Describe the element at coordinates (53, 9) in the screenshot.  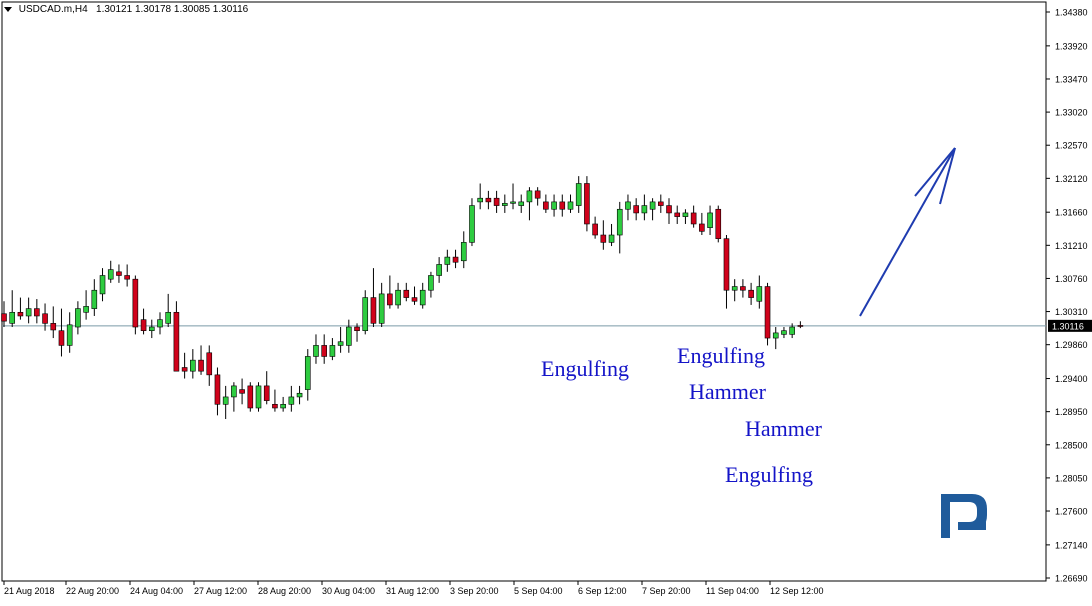
I see `symbol-label: USDCAD.m,H4` at that location.